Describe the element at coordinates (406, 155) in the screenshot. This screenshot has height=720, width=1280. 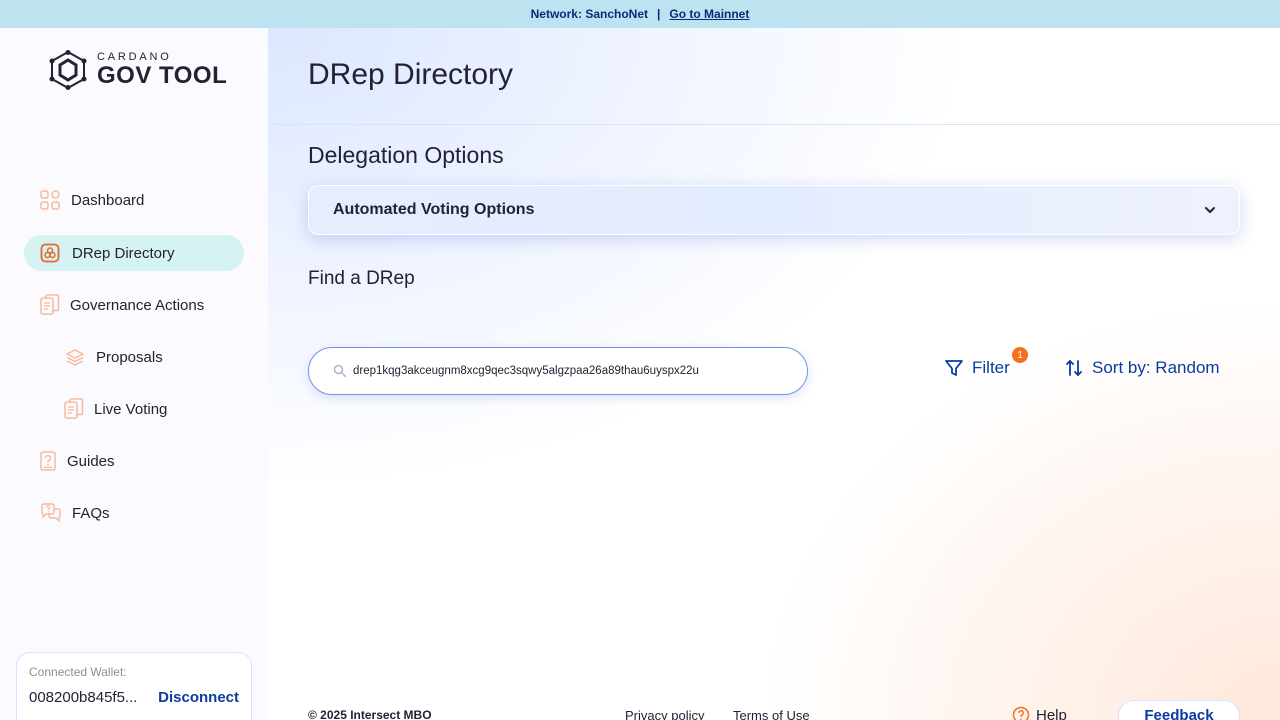
I see `delegation-options-title: Delegation Options` at that location.